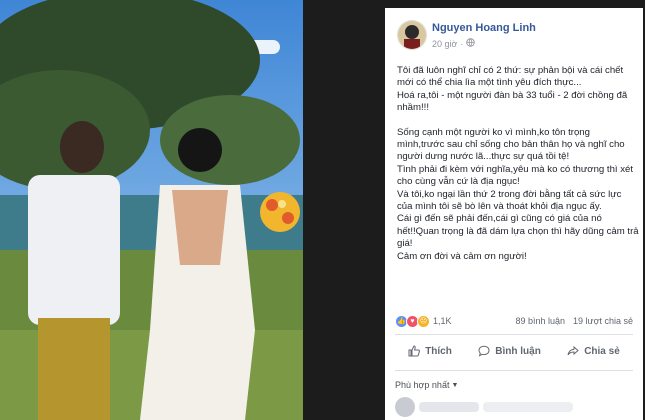  Describe the element at coordinates (602, 351) in the screenshot. I see `share-label: Chia sẻ` at that location.